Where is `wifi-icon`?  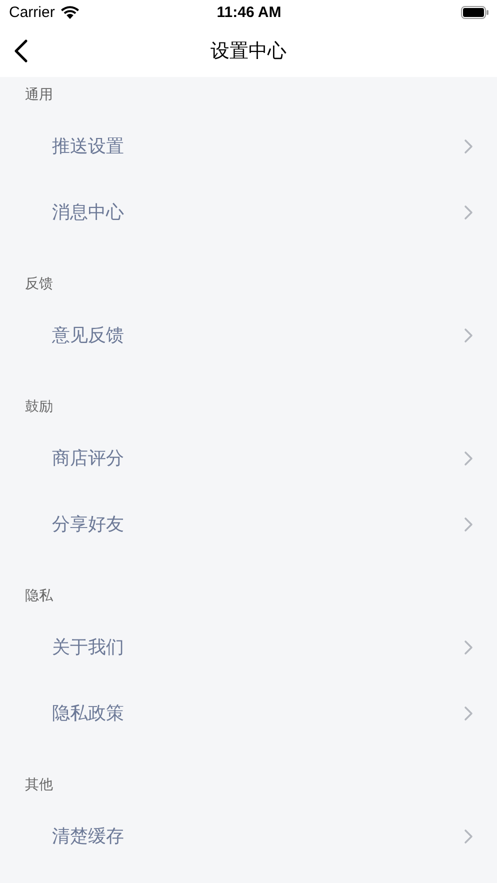
wifi-icon is located at coordinates (69, 12).